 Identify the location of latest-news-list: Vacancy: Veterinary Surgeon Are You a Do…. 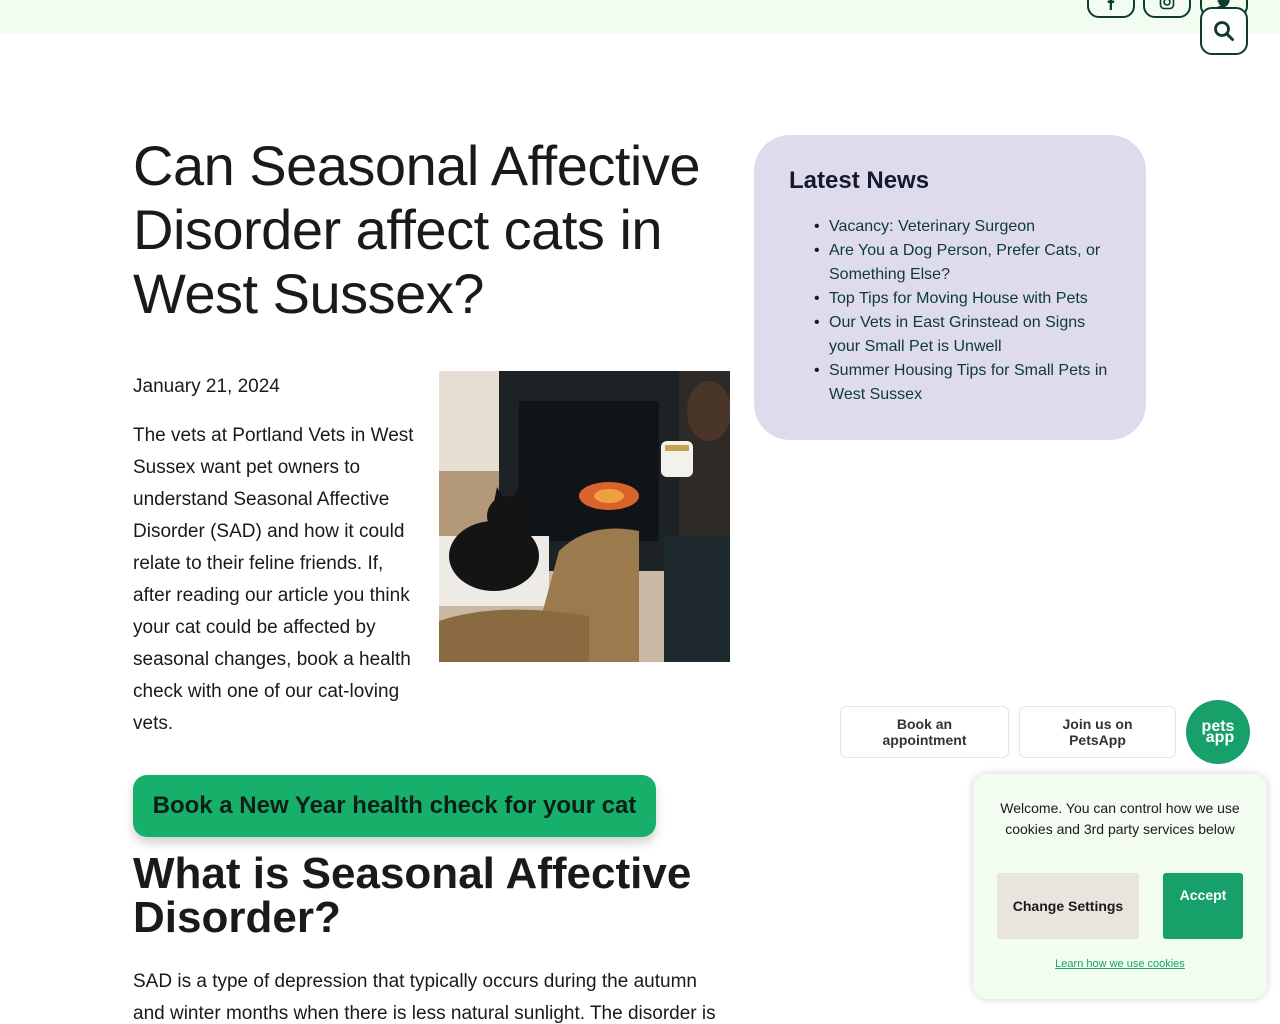
(950, 311).